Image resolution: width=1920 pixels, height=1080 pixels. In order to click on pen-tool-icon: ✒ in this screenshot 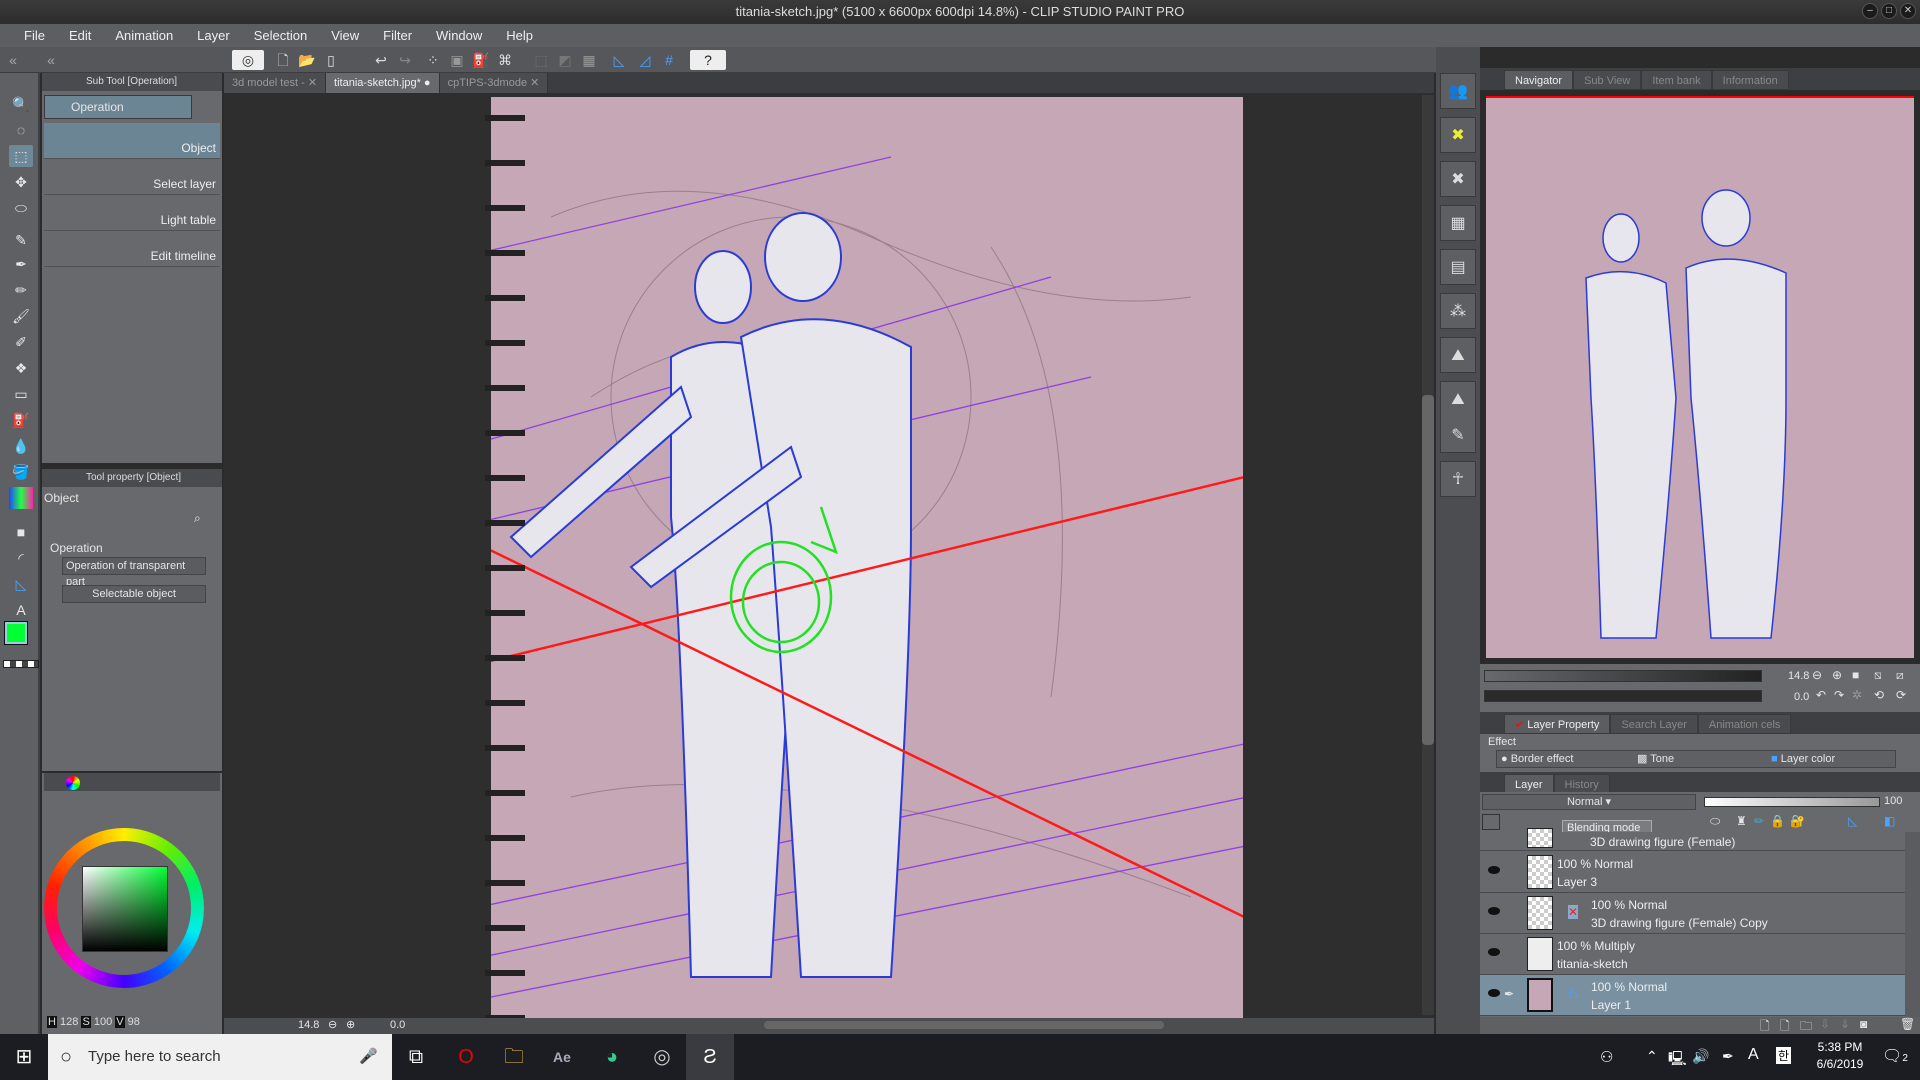, I will do `click(21, 264)`.